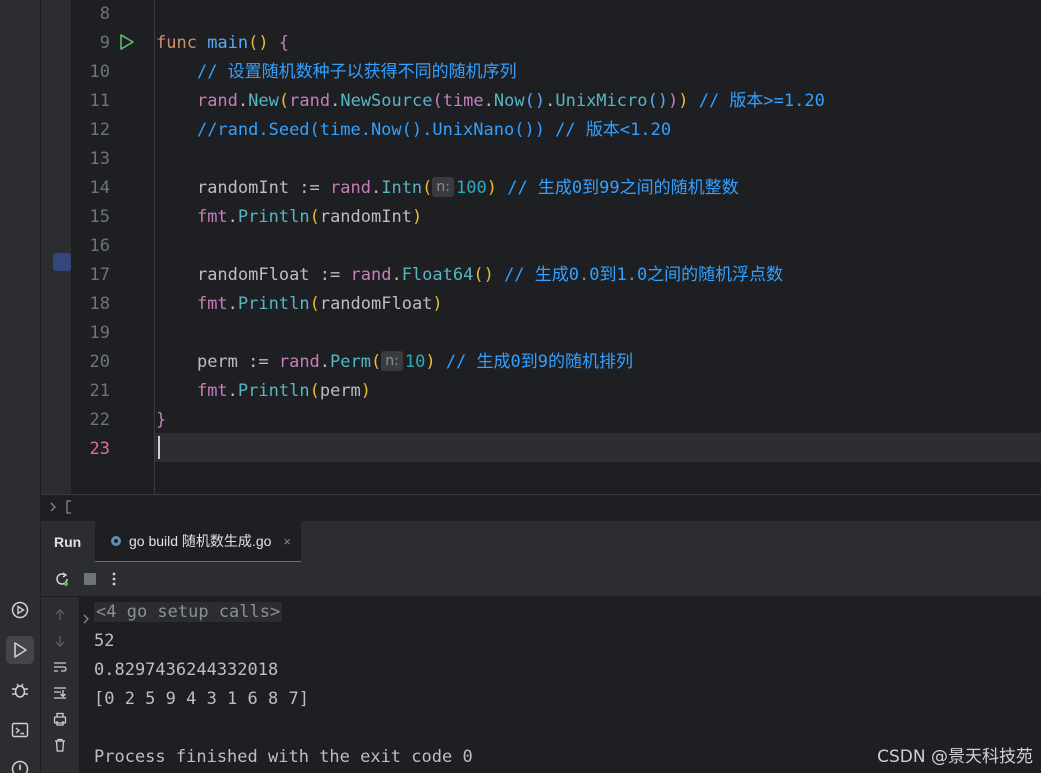  What do you see at coordinates (127, 44) in the screenshot?
I see `run-main-icon` at bounding box center [127, 44].